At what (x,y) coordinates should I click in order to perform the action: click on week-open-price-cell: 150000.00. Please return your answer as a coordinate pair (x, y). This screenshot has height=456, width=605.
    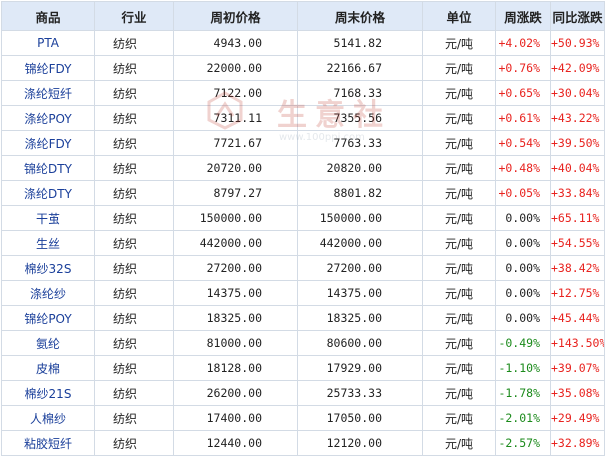
    Looking at the image, I should click on (235, 218).